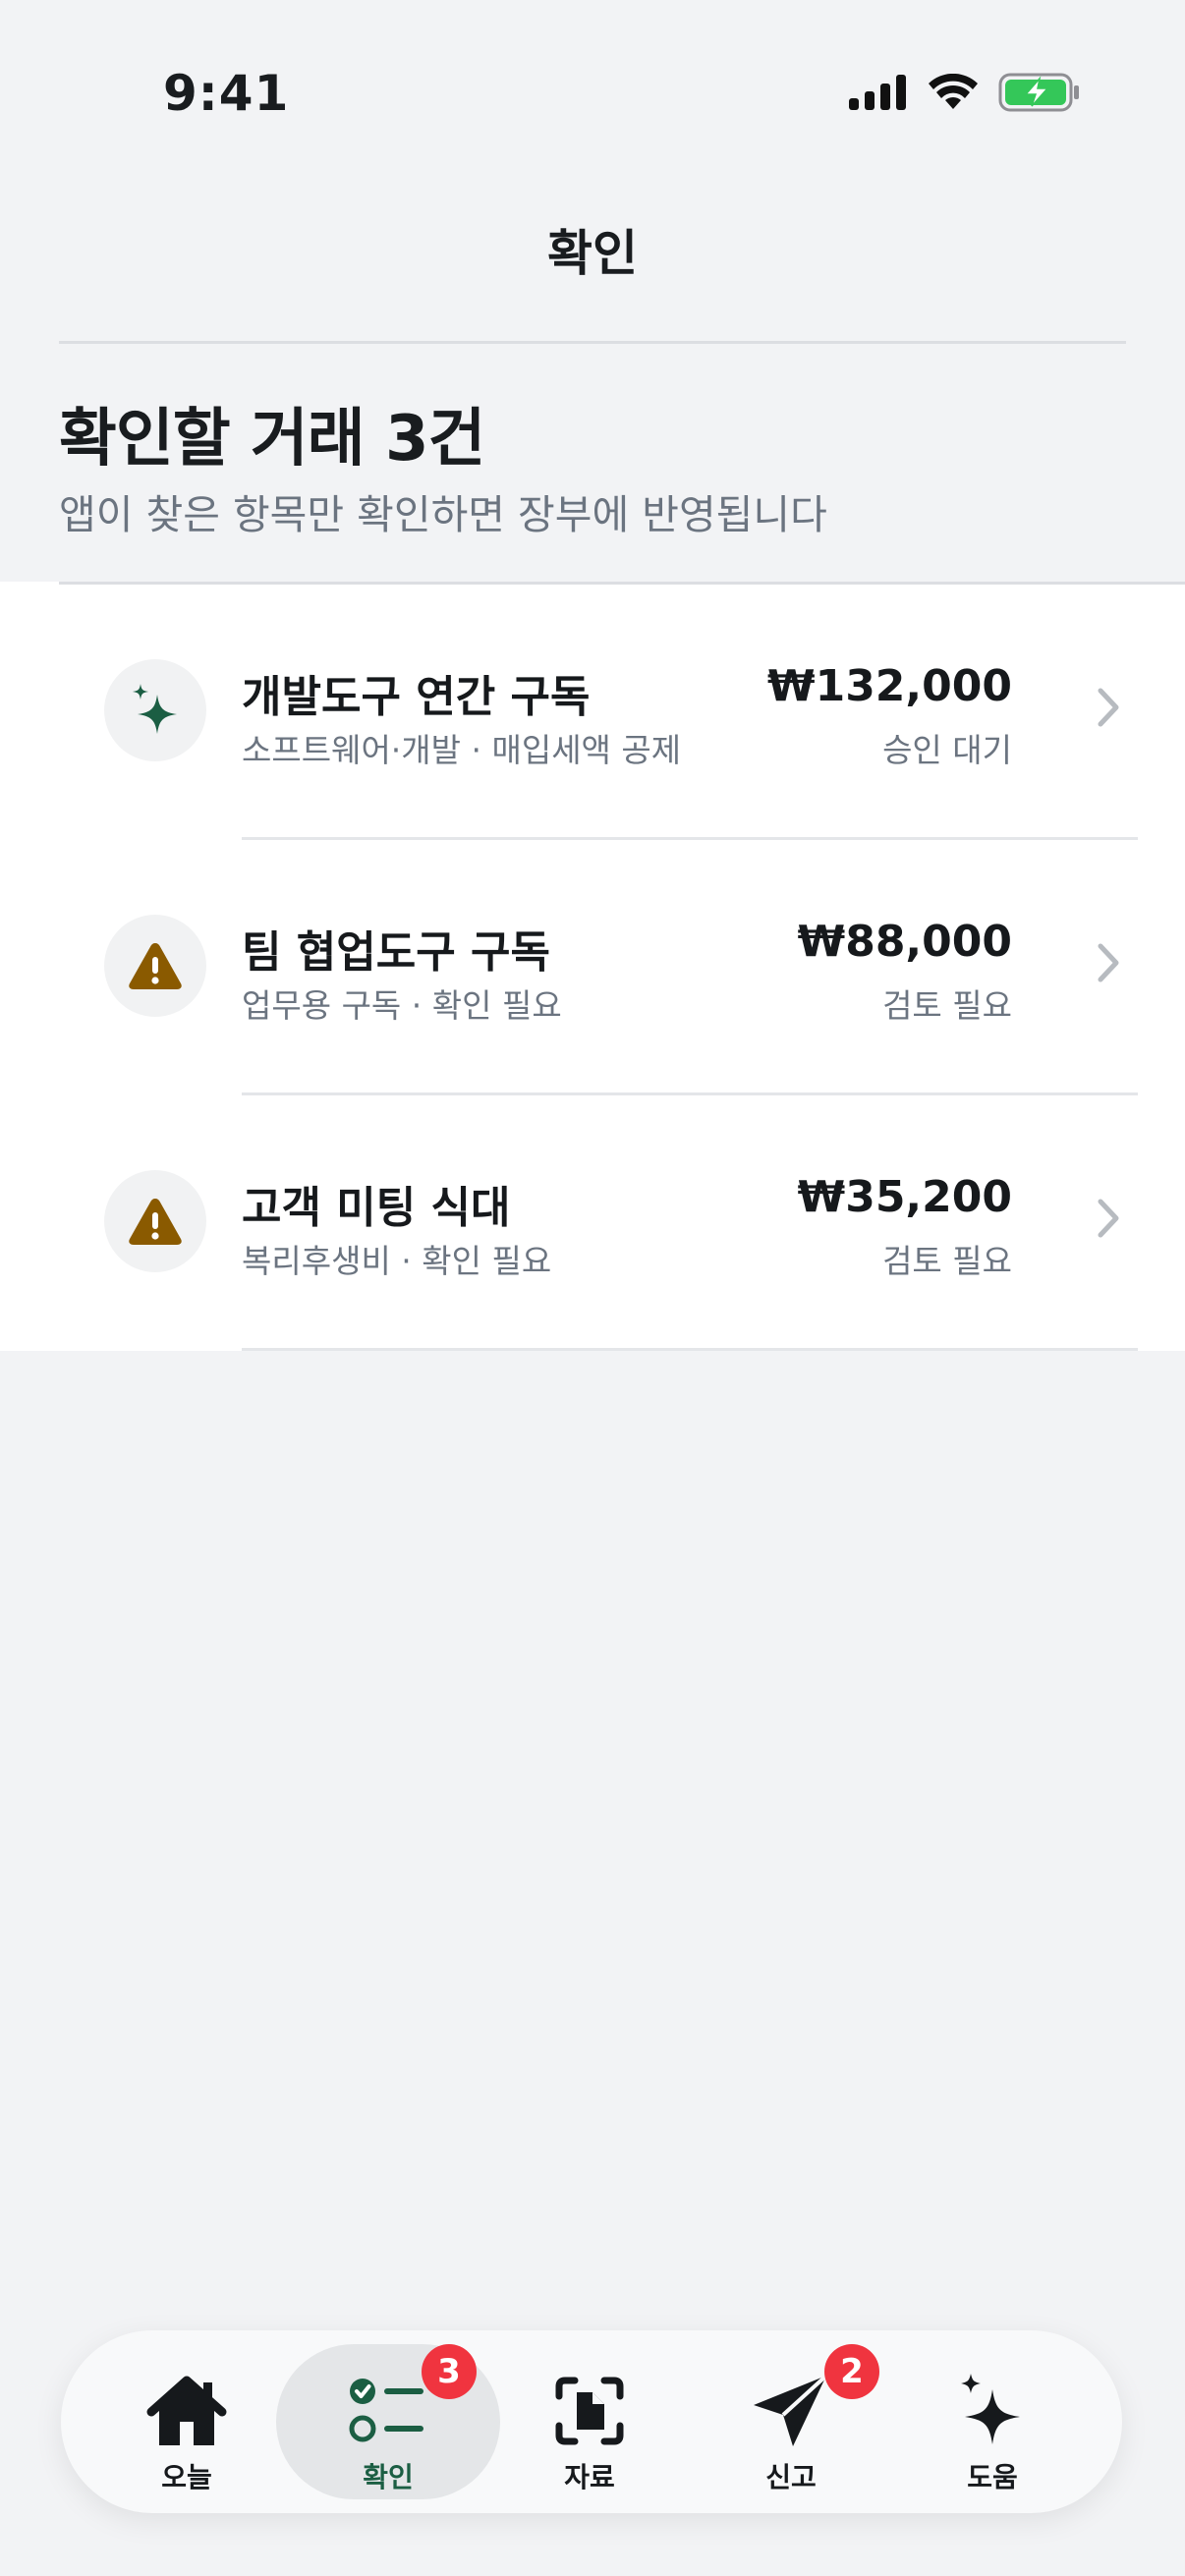 The image size is (1185, 2576). What do you see at coordinates (993, 2477) in the screenshot?
I see `tab-label: 도움` at bounding box center [993, 2477].